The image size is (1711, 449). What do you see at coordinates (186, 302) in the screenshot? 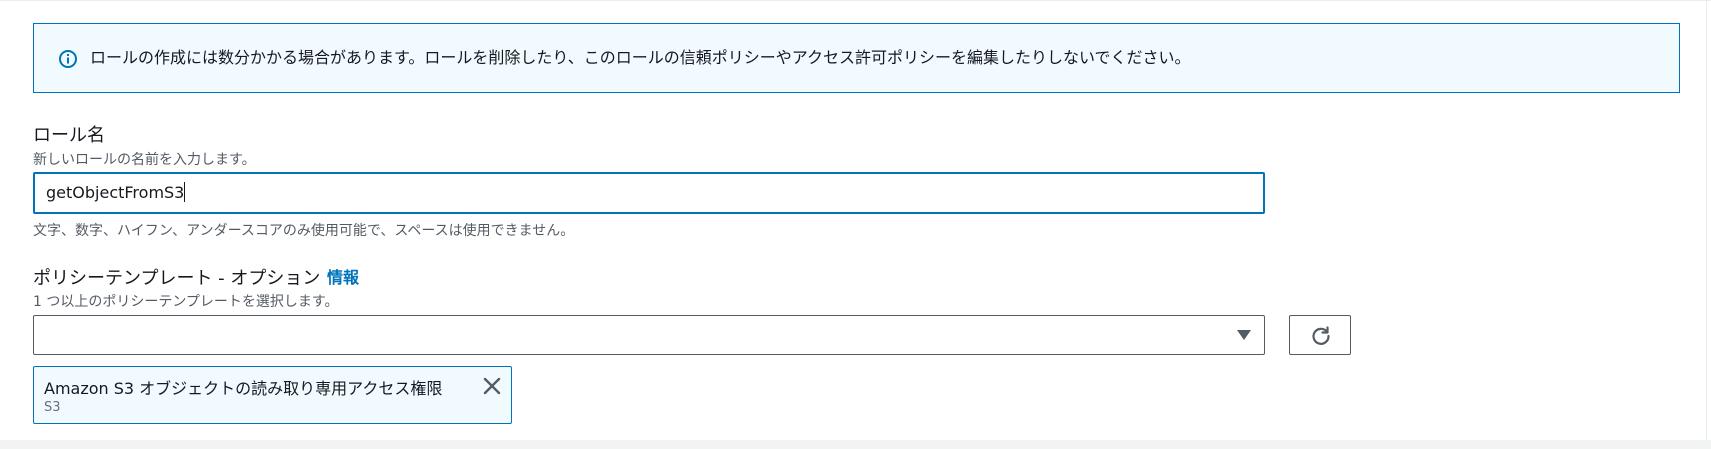
I see `policy-templates-description: 1 つ以上のポリシーテンプレートを選択します。` at bounding box center [186, 302].